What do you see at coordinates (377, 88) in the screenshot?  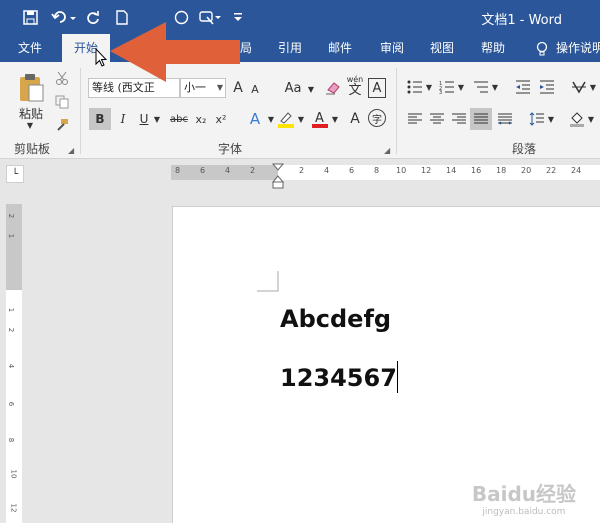 I see `character-border-button: A` at bounding box center [377, 88].